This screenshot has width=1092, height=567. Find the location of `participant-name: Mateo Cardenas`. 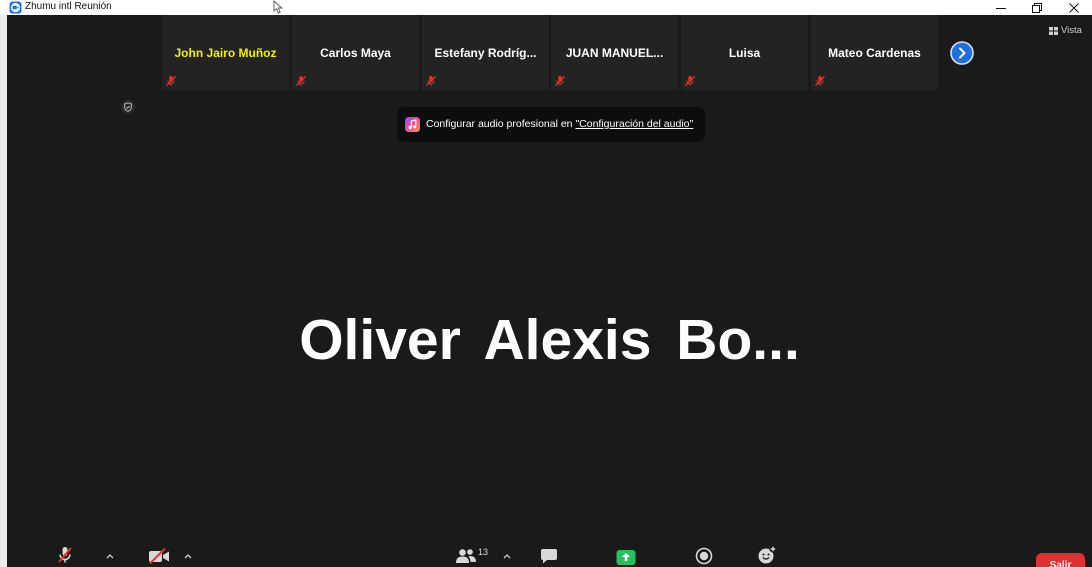

participant-name: Mateo Cardenas is located at coordinates (874, 53).